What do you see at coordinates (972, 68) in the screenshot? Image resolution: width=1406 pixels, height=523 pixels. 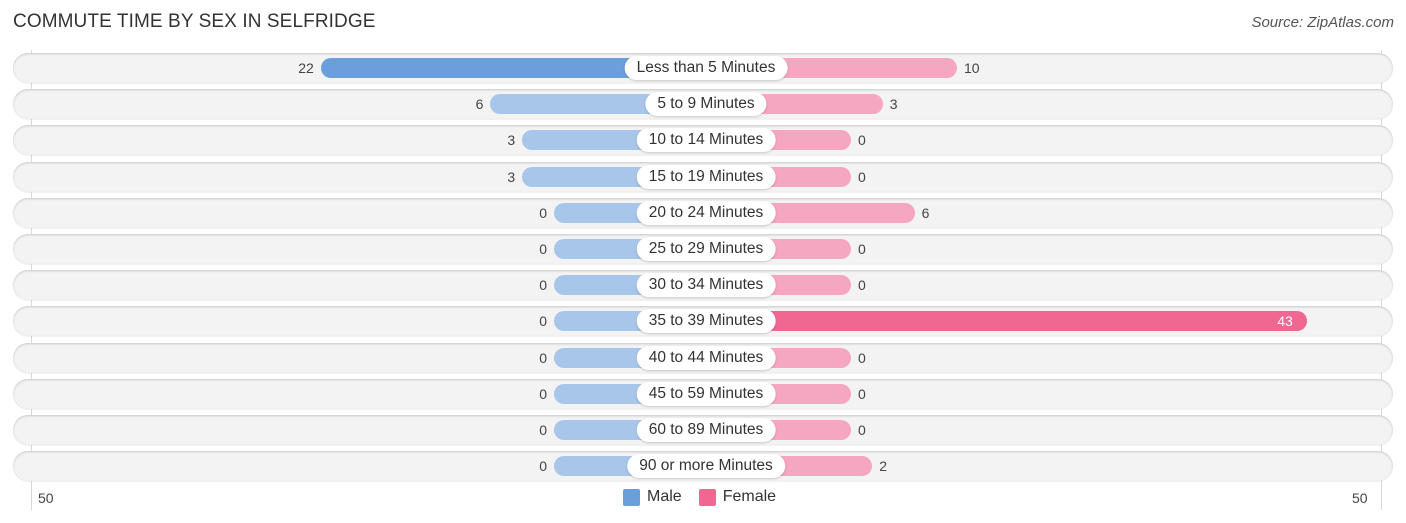 I see `value-label-female: 10` at bounding box center [972, 68].